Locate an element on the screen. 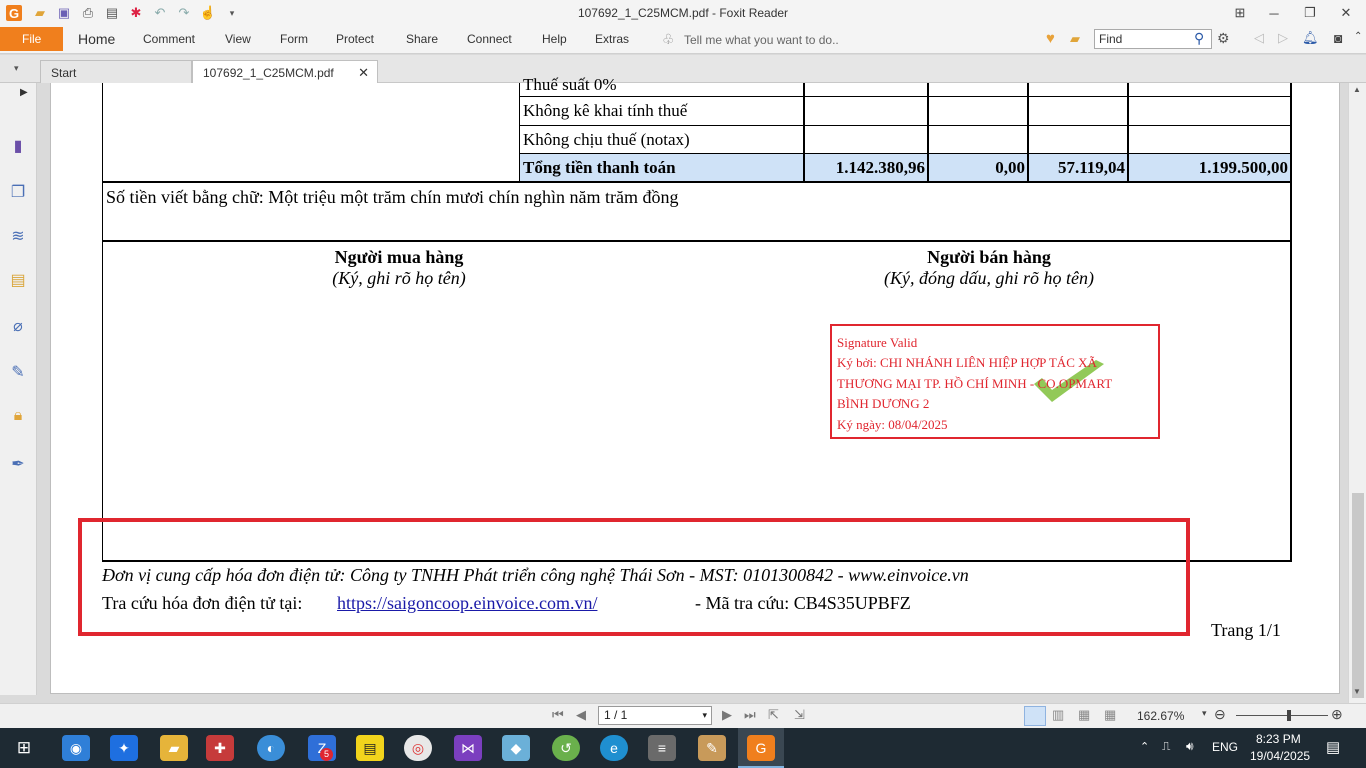  layers-icon: ≋ is located at coordinates (18, 236).